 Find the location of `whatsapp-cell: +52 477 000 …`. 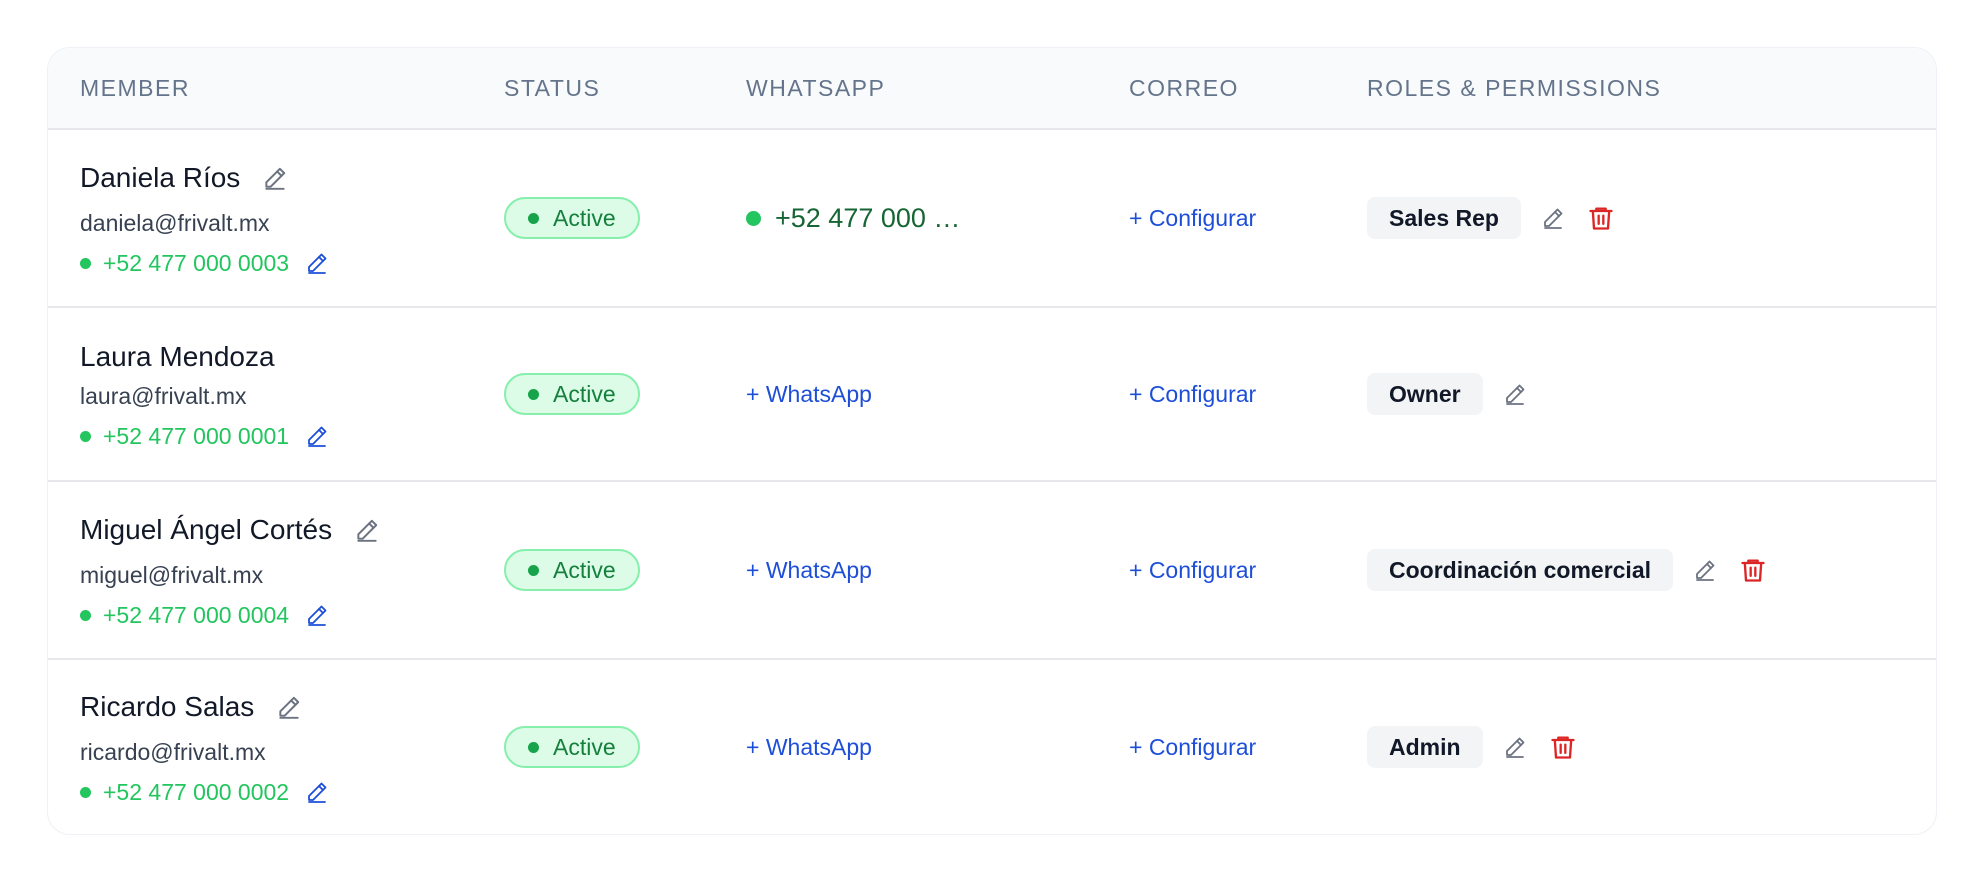

whatsapp-cell: +52 477 000 … is located at coordinates (937, 218).